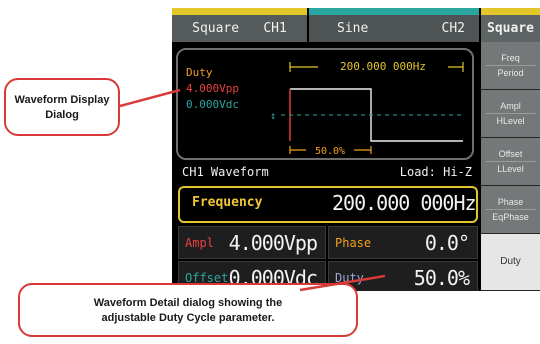 The width and height of the screenshot is (540, 344). Describe the element at coordinates (510, 72) in the screenshot. I see `menu-period-label: Period` at that location.